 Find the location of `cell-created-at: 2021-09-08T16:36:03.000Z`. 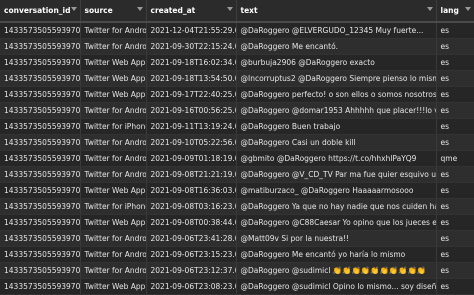

cell-created-at: 2021-09-08T16:36:03.000Z is located at coordinates (191, 190).